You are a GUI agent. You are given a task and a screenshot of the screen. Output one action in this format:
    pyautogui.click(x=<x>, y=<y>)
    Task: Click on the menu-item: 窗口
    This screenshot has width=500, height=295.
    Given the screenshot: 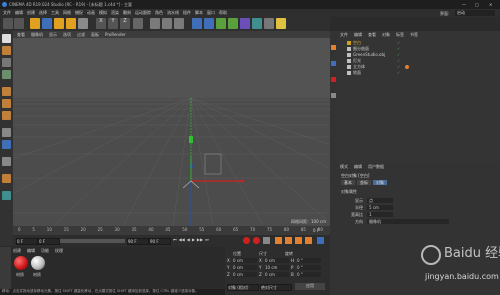 What is the action you would take?
    pyautogui.click(x=211, y=13)
    